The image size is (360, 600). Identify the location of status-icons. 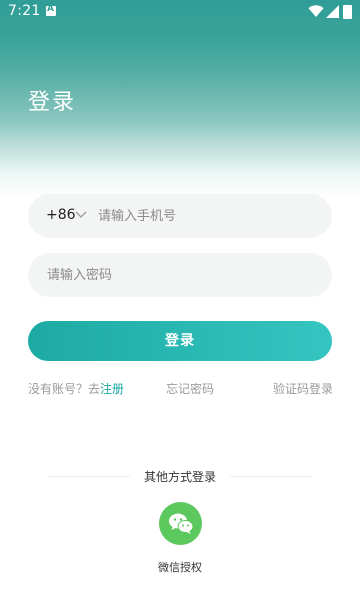
(330, 12).